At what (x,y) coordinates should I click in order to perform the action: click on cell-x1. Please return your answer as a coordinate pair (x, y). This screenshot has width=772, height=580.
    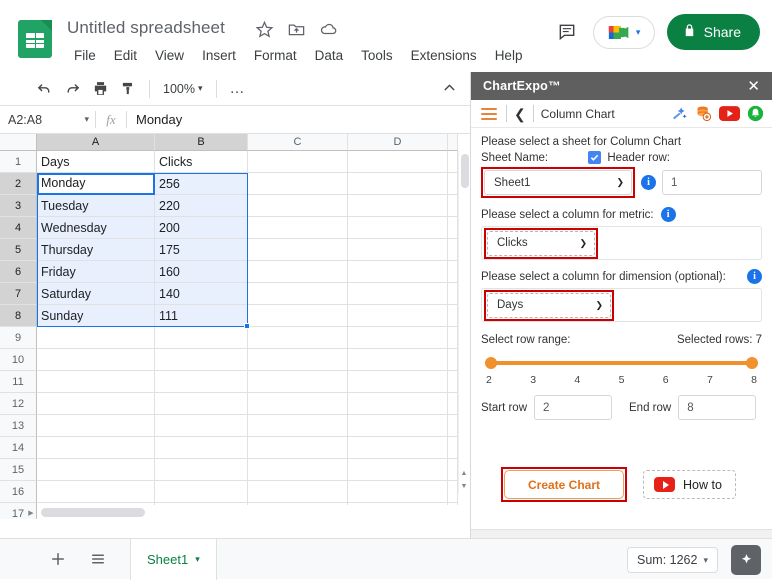
    Looking at the image, I should click on (453, 162).